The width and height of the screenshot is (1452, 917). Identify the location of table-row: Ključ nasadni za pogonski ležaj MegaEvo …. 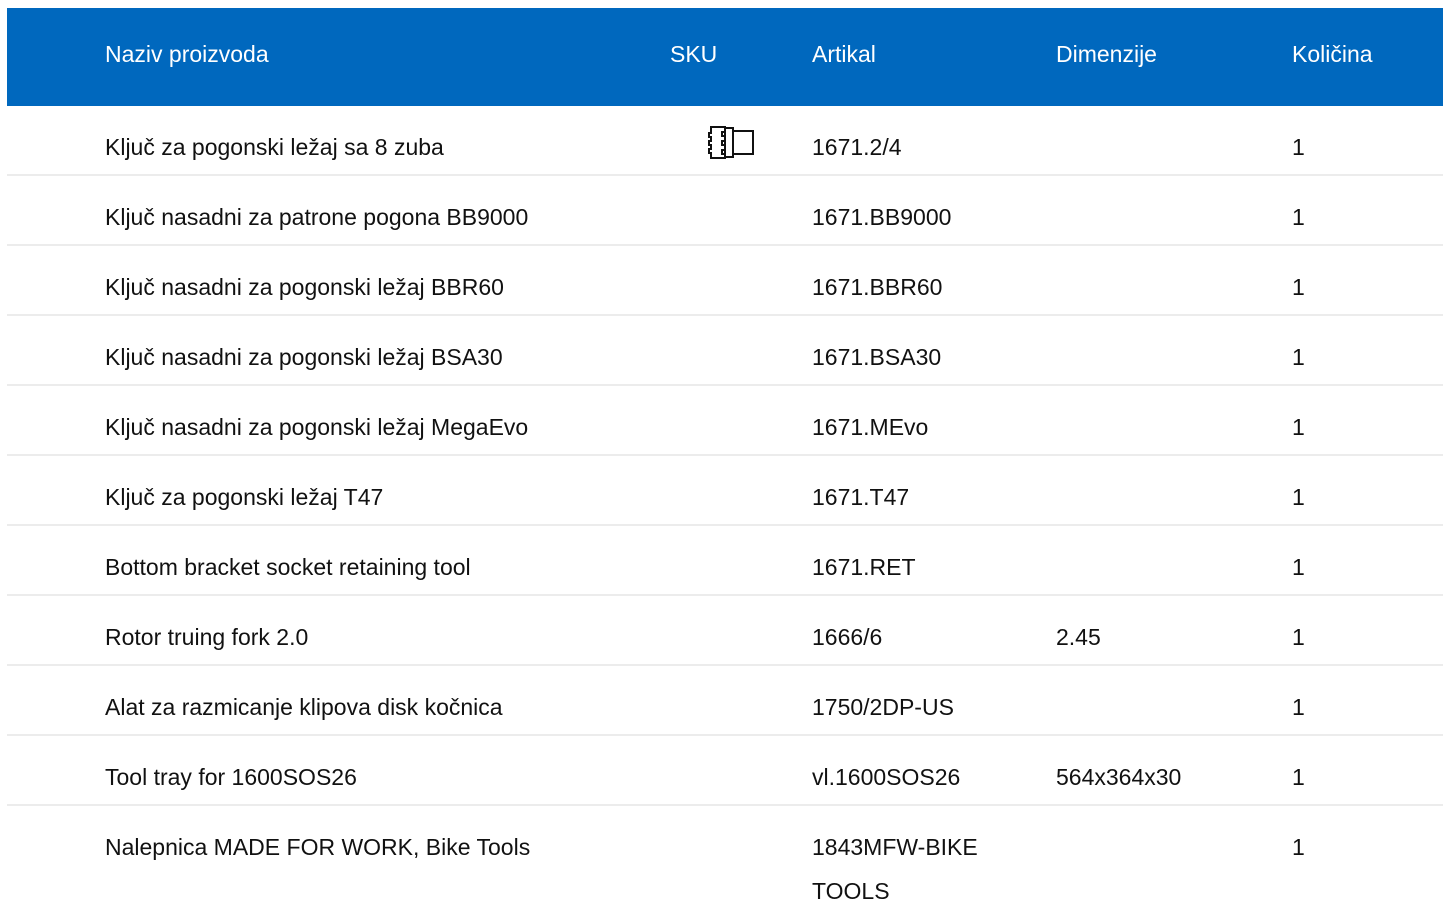
(725, 421).